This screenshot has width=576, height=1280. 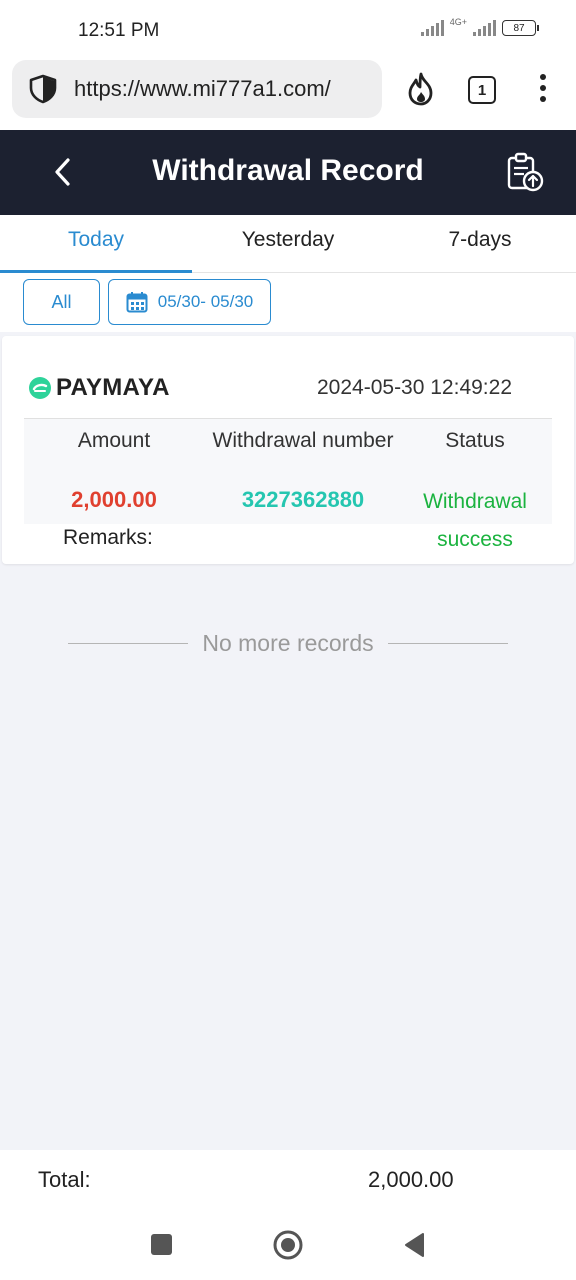 What do you see at coordinates (475, 501) in the screenshot?
I see `status-line-1: Withdrawal` at bounding box center [475, 501].